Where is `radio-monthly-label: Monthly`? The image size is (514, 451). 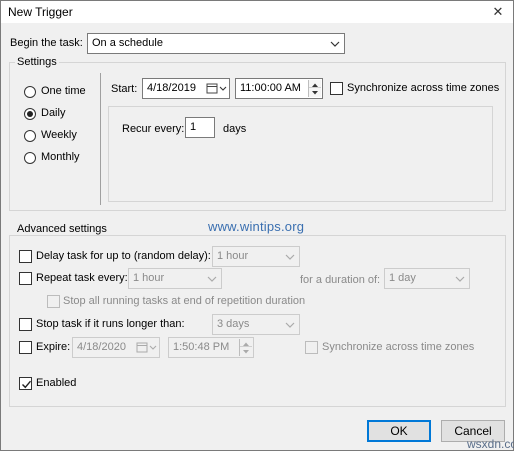
radio-monthly-label: Monthly is located at coordinates (60, 157).